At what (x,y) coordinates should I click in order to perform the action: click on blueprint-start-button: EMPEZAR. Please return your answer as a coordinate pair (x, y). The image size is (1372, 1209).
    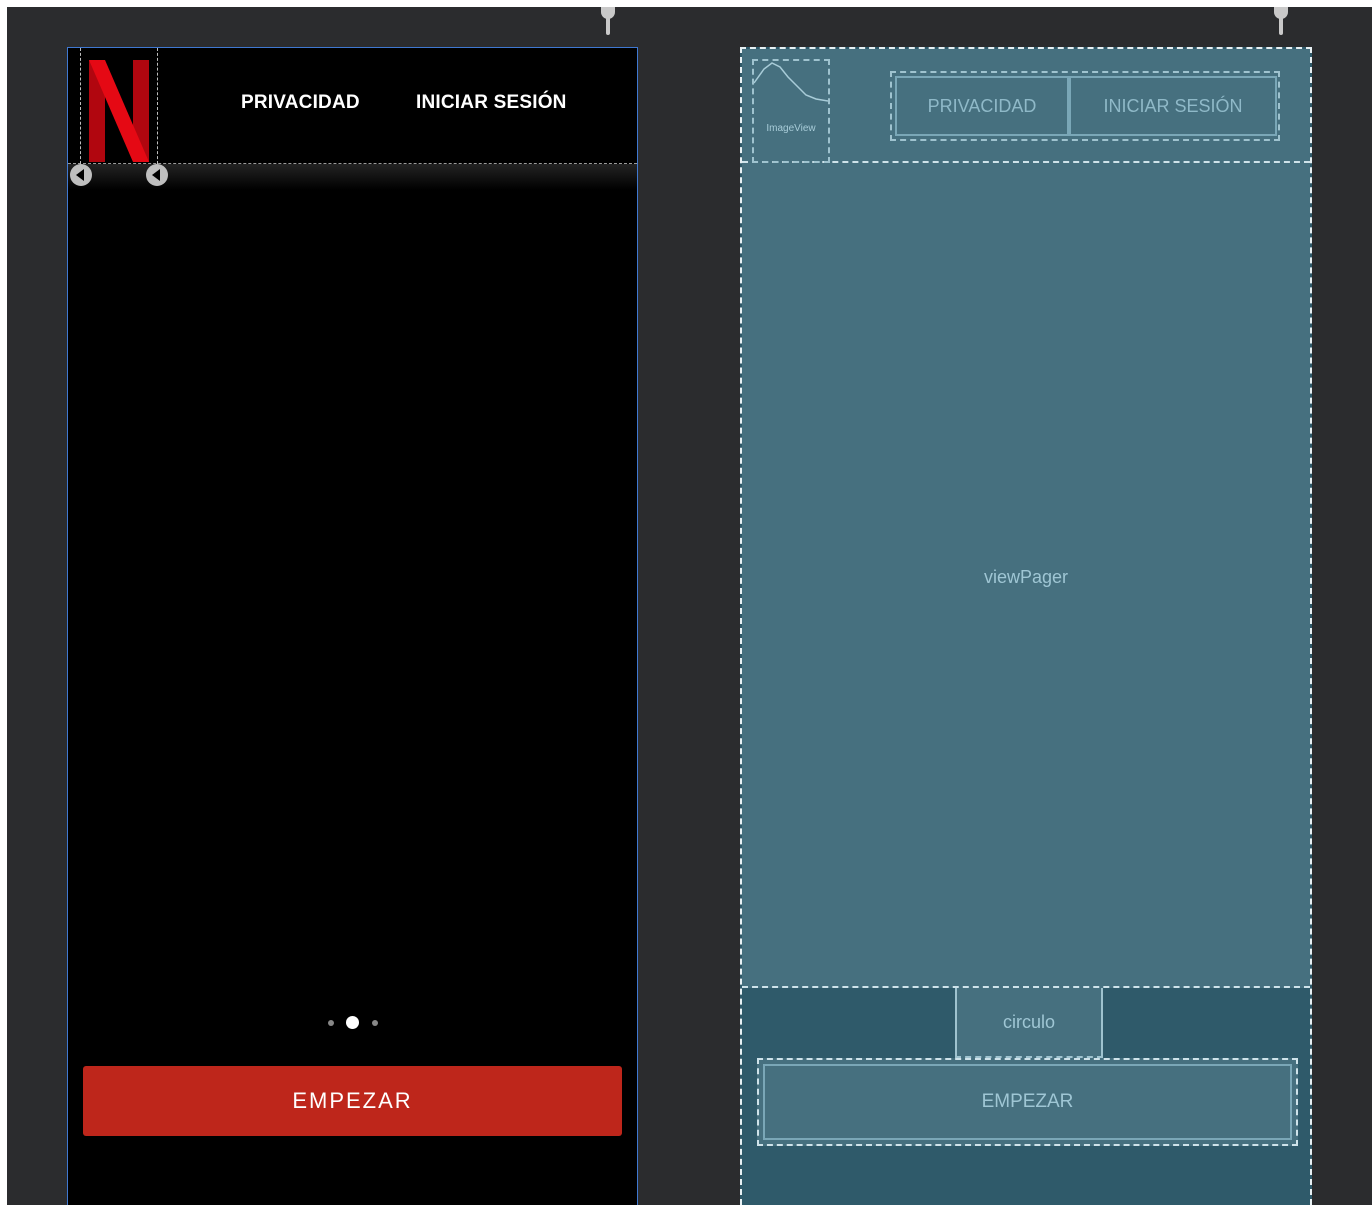
    Looking at the image, I should click on (1027, 1102).